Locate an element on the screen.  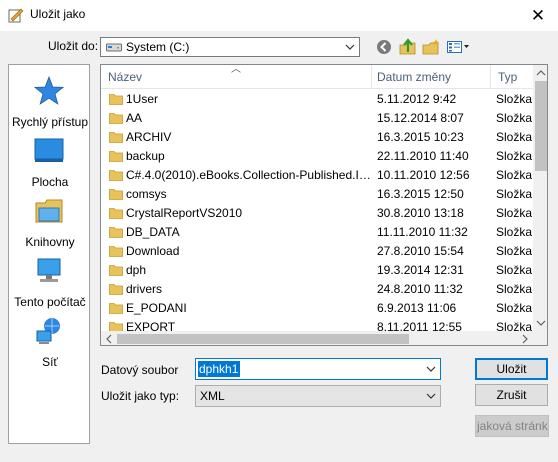
place-label: Knihovny is located at coordinates (50, 242).